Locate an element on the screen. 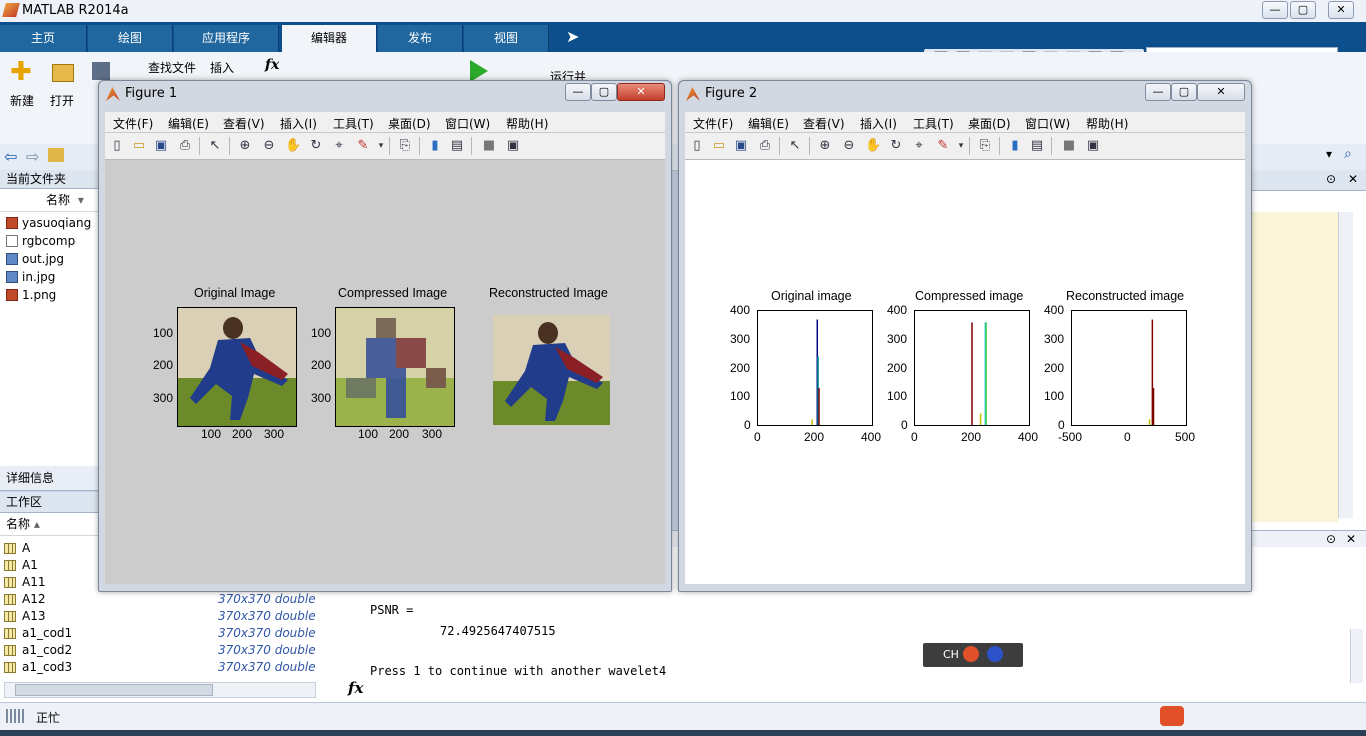 Image resolution: width=1366 pixels, height=736 pixels. reconstructed-image is located at coordinates (551, 370).